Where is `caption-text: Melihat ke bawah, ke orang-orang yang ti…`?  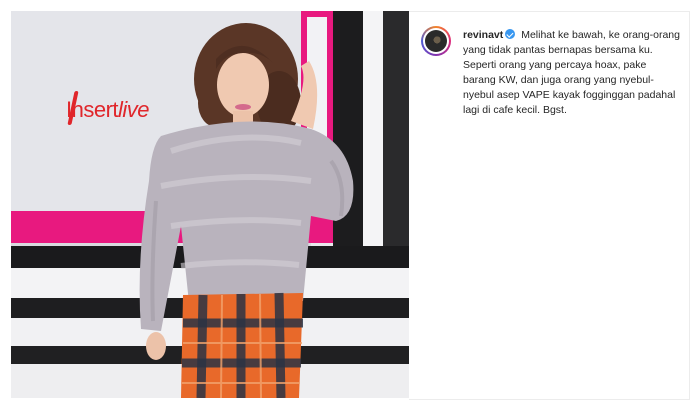
caption-text: Melihat ke bawah, ke orang-orang yang ti… is located at coordinates (571, 72).